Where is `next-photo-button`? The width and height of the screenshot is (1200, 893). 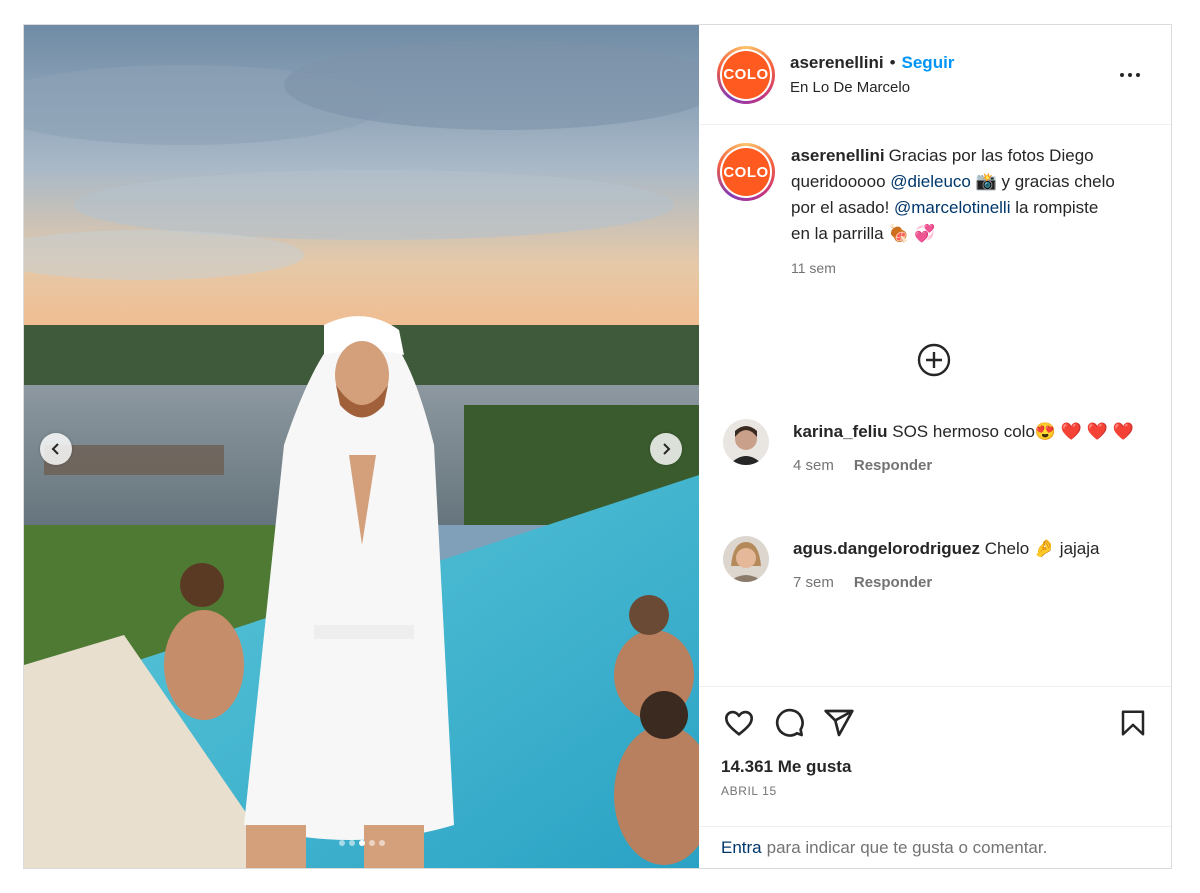 next-photo-button is located at coordinates (666, 449).